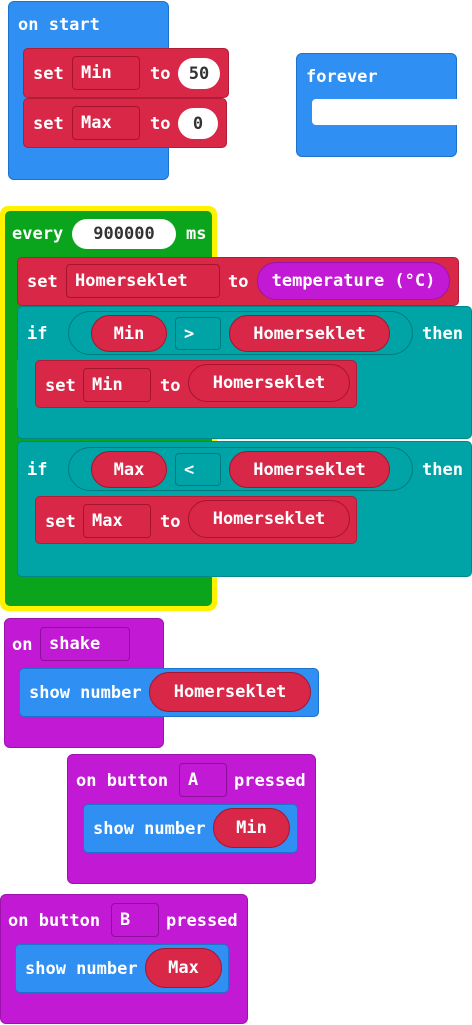 Image resolution: width=472 pixels, height=1025 pixels. Describe the element at coordinates (38, 234) in the screenshot. I see `every-label: every` at that location.